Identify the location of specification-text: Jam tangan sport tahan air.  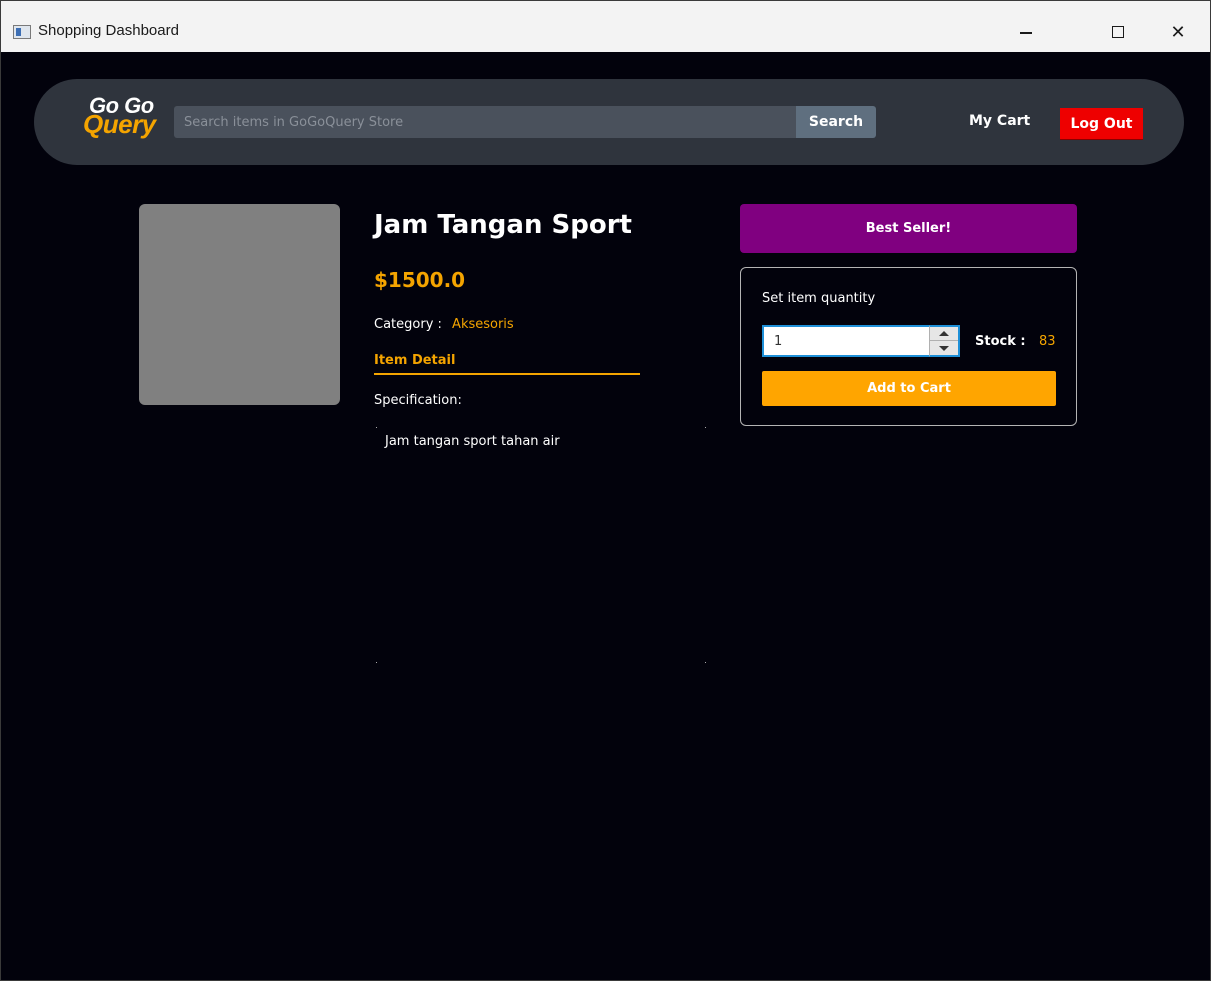
(472, 441).